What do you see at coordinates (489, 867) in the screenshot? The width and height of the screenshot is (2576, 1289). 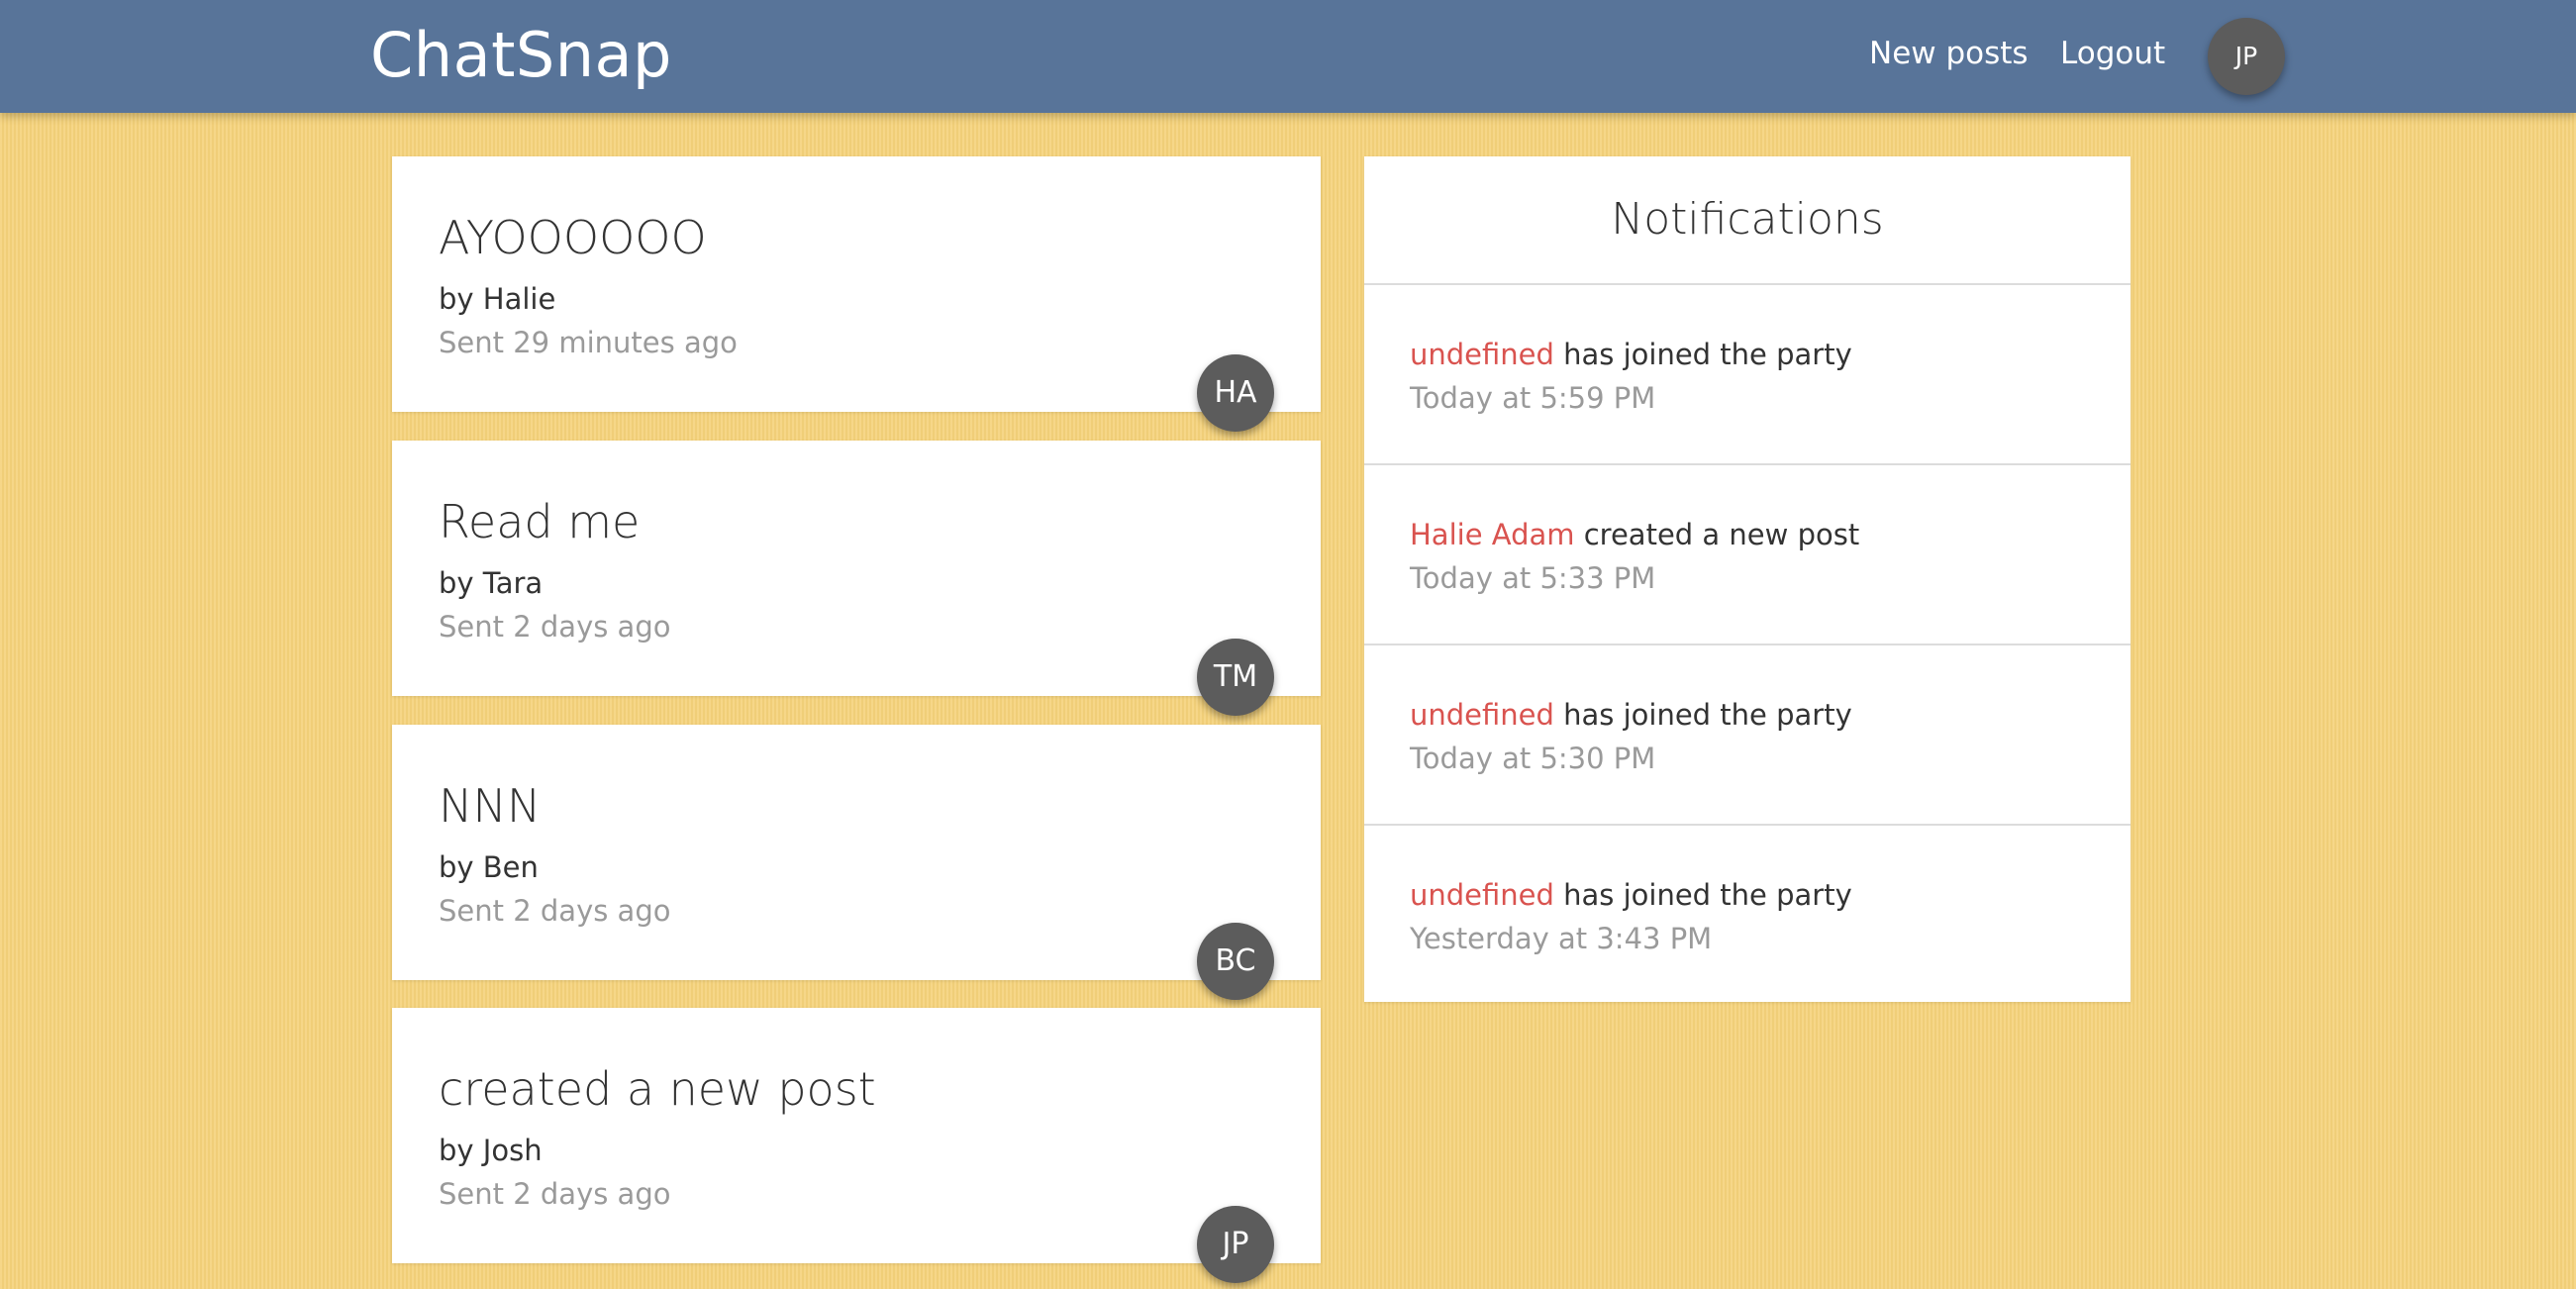 I see `post-author: by Ben` at bounding box center [489, 867].